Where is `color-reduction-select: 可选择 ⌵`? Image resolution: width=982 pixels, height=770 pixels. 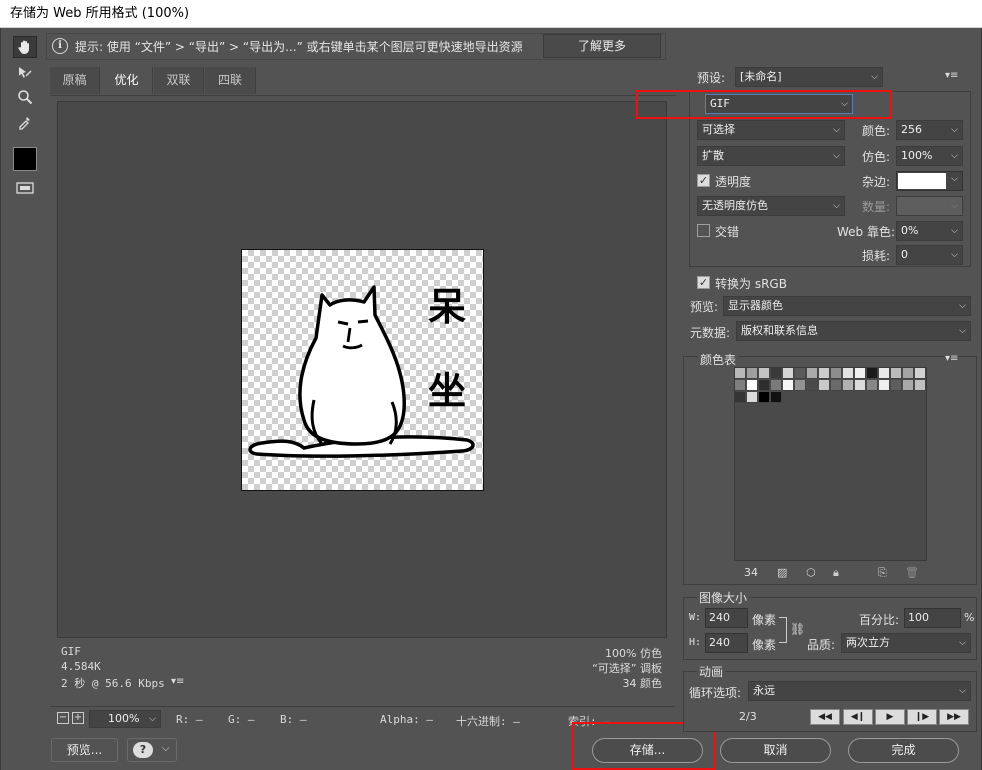 color-reduction-select: 可选择 ⌵ is located at coordinates (771, 130).